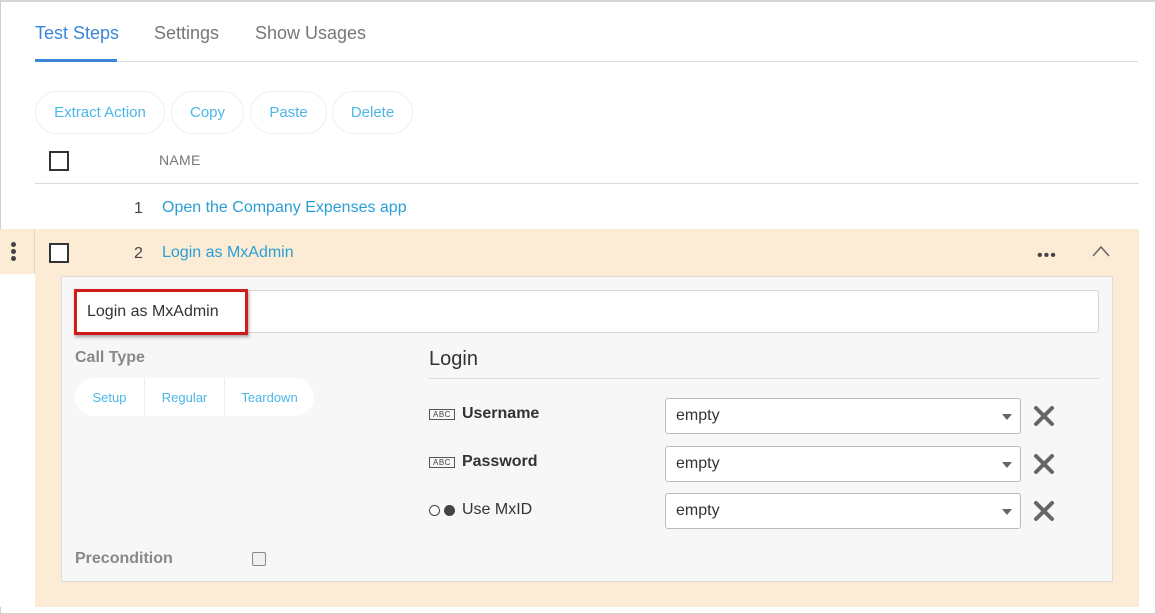 The height and width of the screenshot is (614, 1156). I want to click on clear-username-icon, so click(1044, 416).